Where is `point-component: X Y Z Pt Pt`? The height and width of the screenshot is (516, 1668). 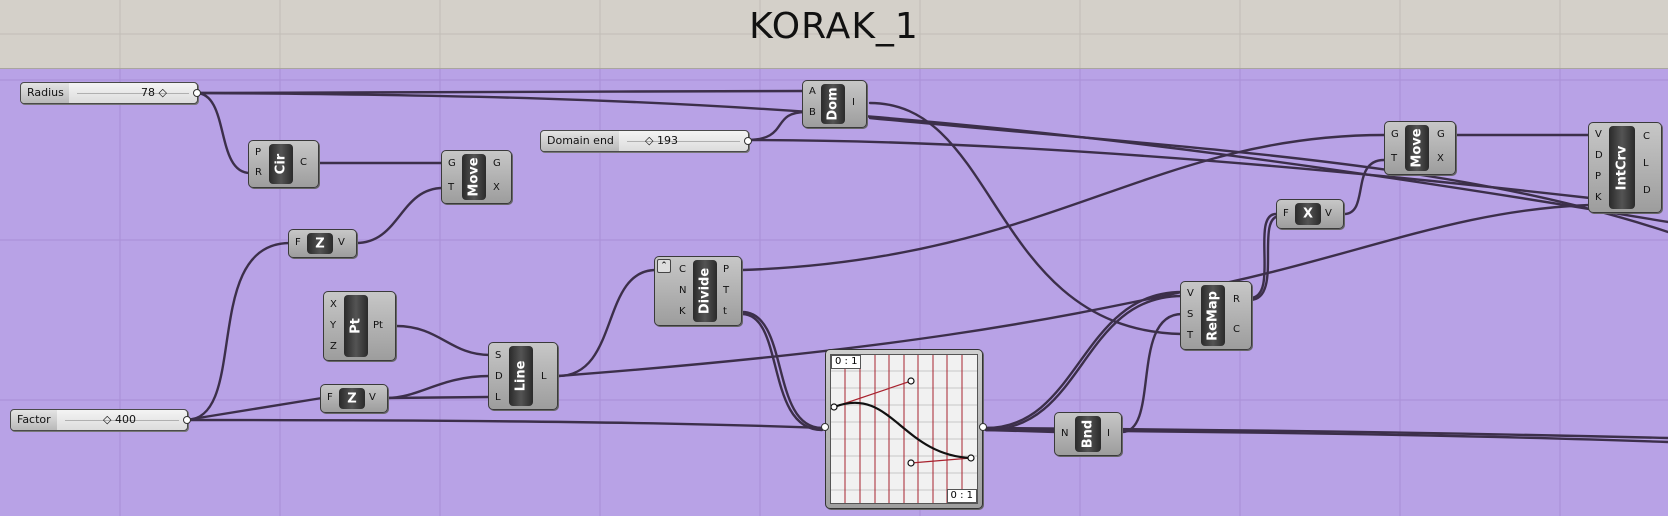
point-component: X Y Z Pt Pt is located at coordinates (359, 326).